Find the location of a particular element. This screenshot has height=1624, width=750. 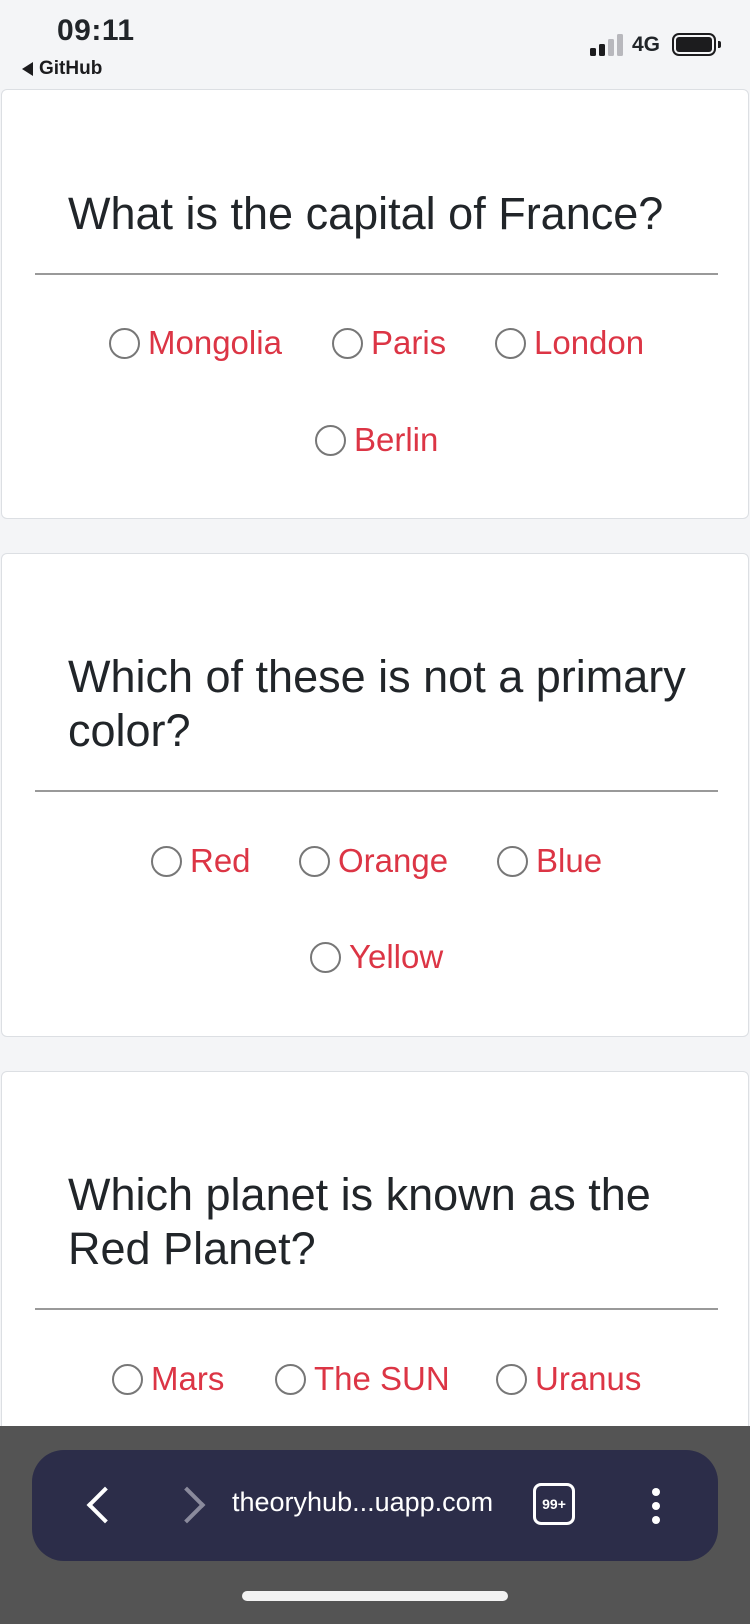

back-triangle-icon is located at coordinates (27, 69).